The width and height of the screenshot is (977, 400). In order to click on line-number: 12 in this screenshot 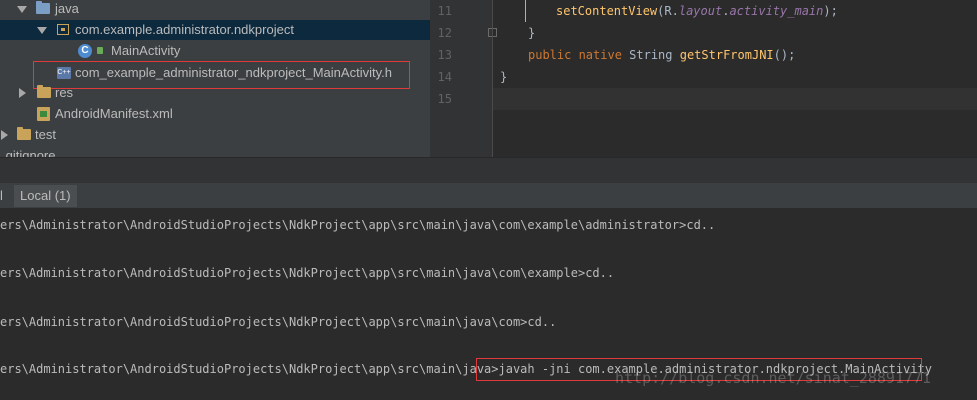, I will do `click(444, 33)`.